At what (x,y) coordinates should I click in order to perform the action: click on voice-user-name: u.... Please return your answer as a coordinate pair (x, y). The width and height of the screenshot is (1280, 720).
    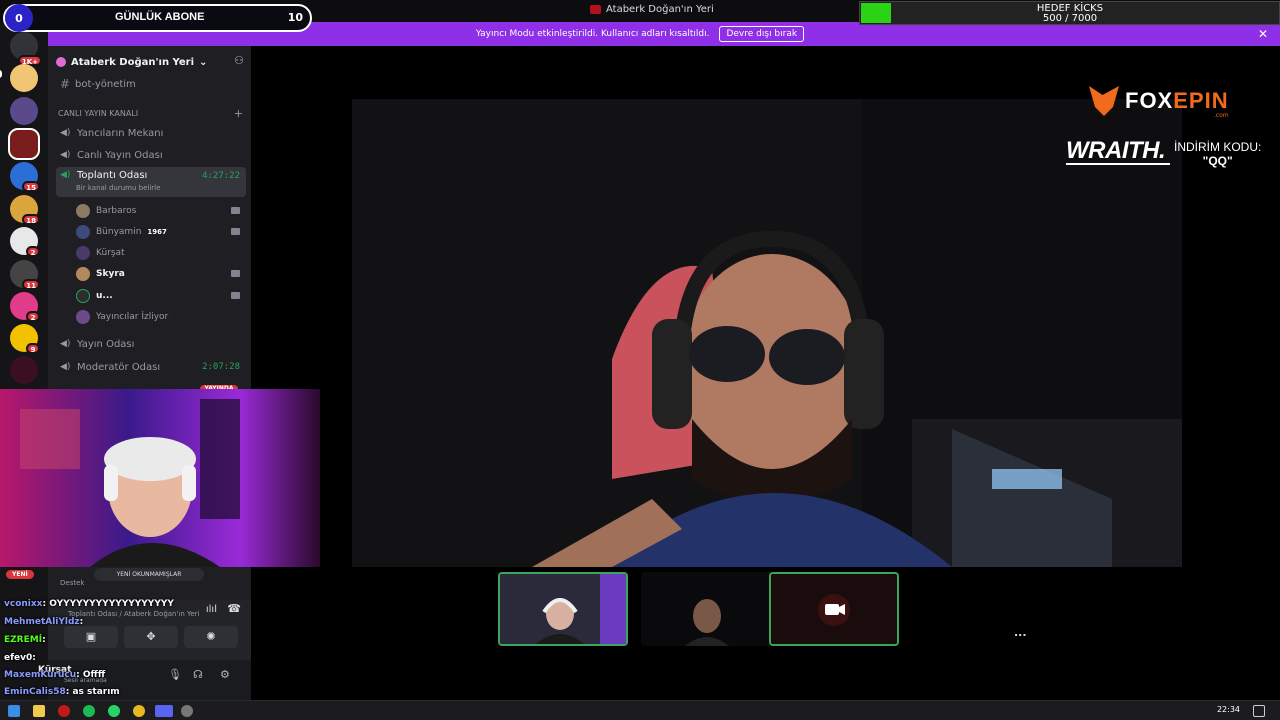
    Looking at the image, I should click on (104, 296).